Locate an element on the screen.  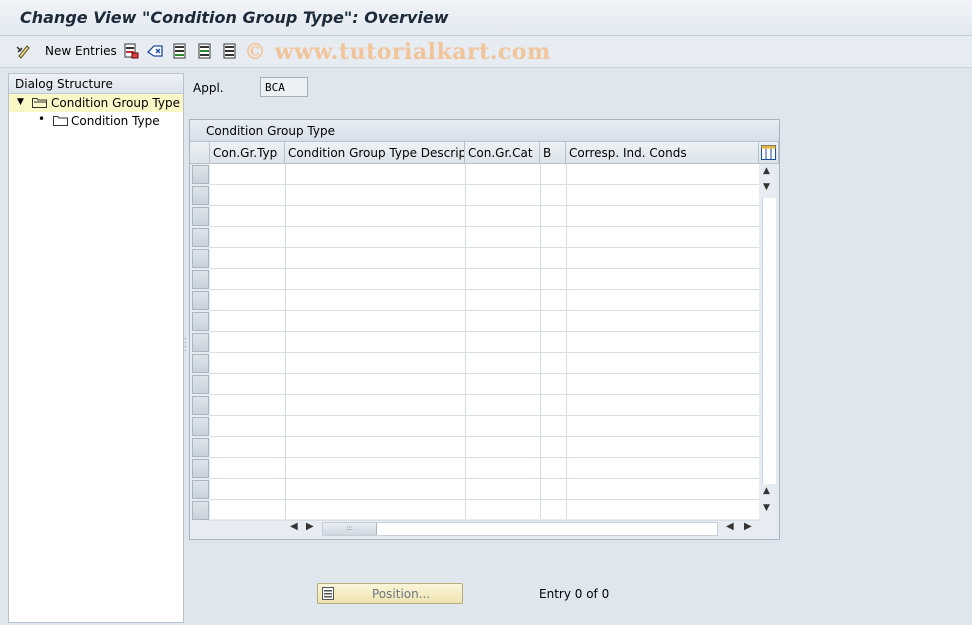
horizontal-scroll-thumb: ::: is located at coordinates (350, 529).